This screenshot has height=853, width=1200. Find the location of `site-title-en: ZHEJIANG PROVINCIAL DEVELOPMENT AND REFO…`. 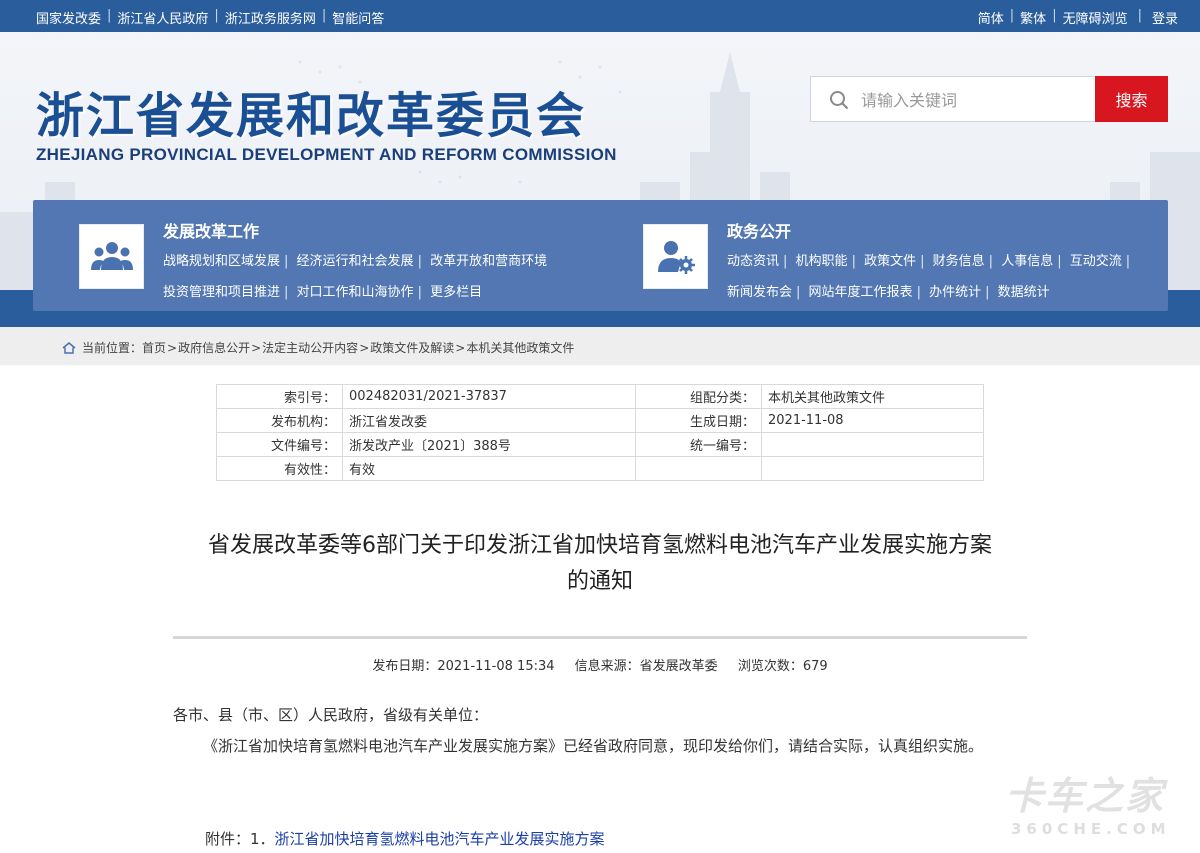

site-title-en: ZHEJIANG PROVINCIAL DEVELOPMENT AND REFO… is located at coordinates (326, 154).